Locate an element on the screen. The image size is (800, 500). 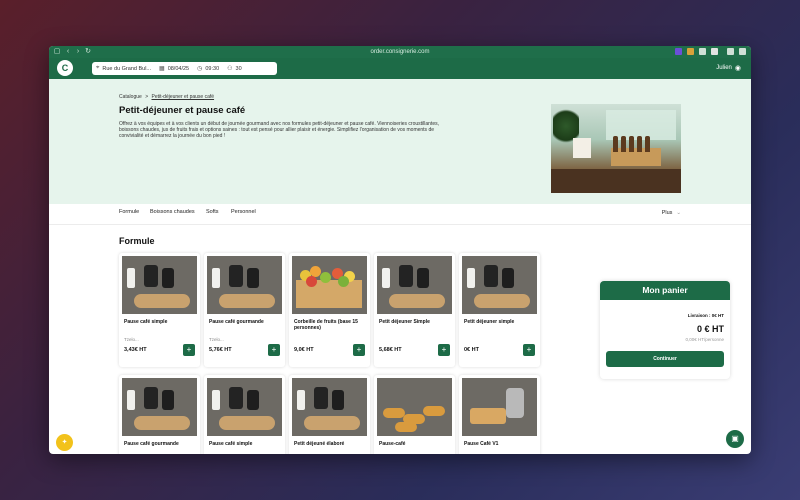
product-price: 5,76€ HT is located at coordinates (220, 350).